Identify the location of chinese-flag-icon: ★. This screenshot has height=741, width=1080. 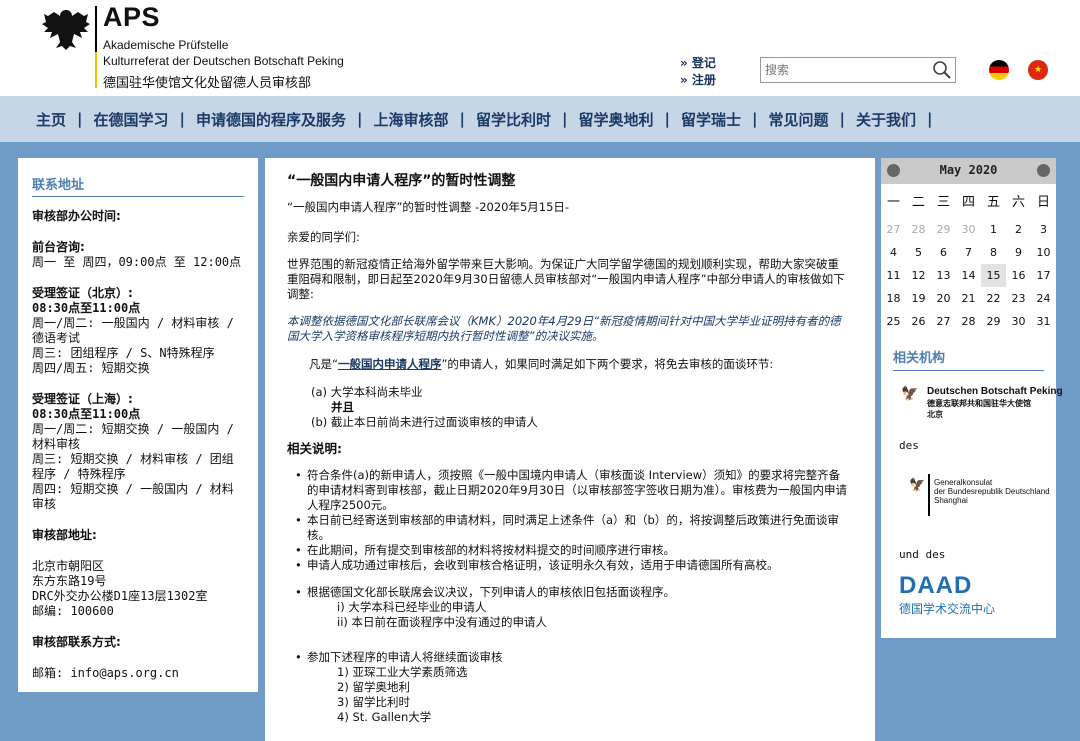
(1038, 70).